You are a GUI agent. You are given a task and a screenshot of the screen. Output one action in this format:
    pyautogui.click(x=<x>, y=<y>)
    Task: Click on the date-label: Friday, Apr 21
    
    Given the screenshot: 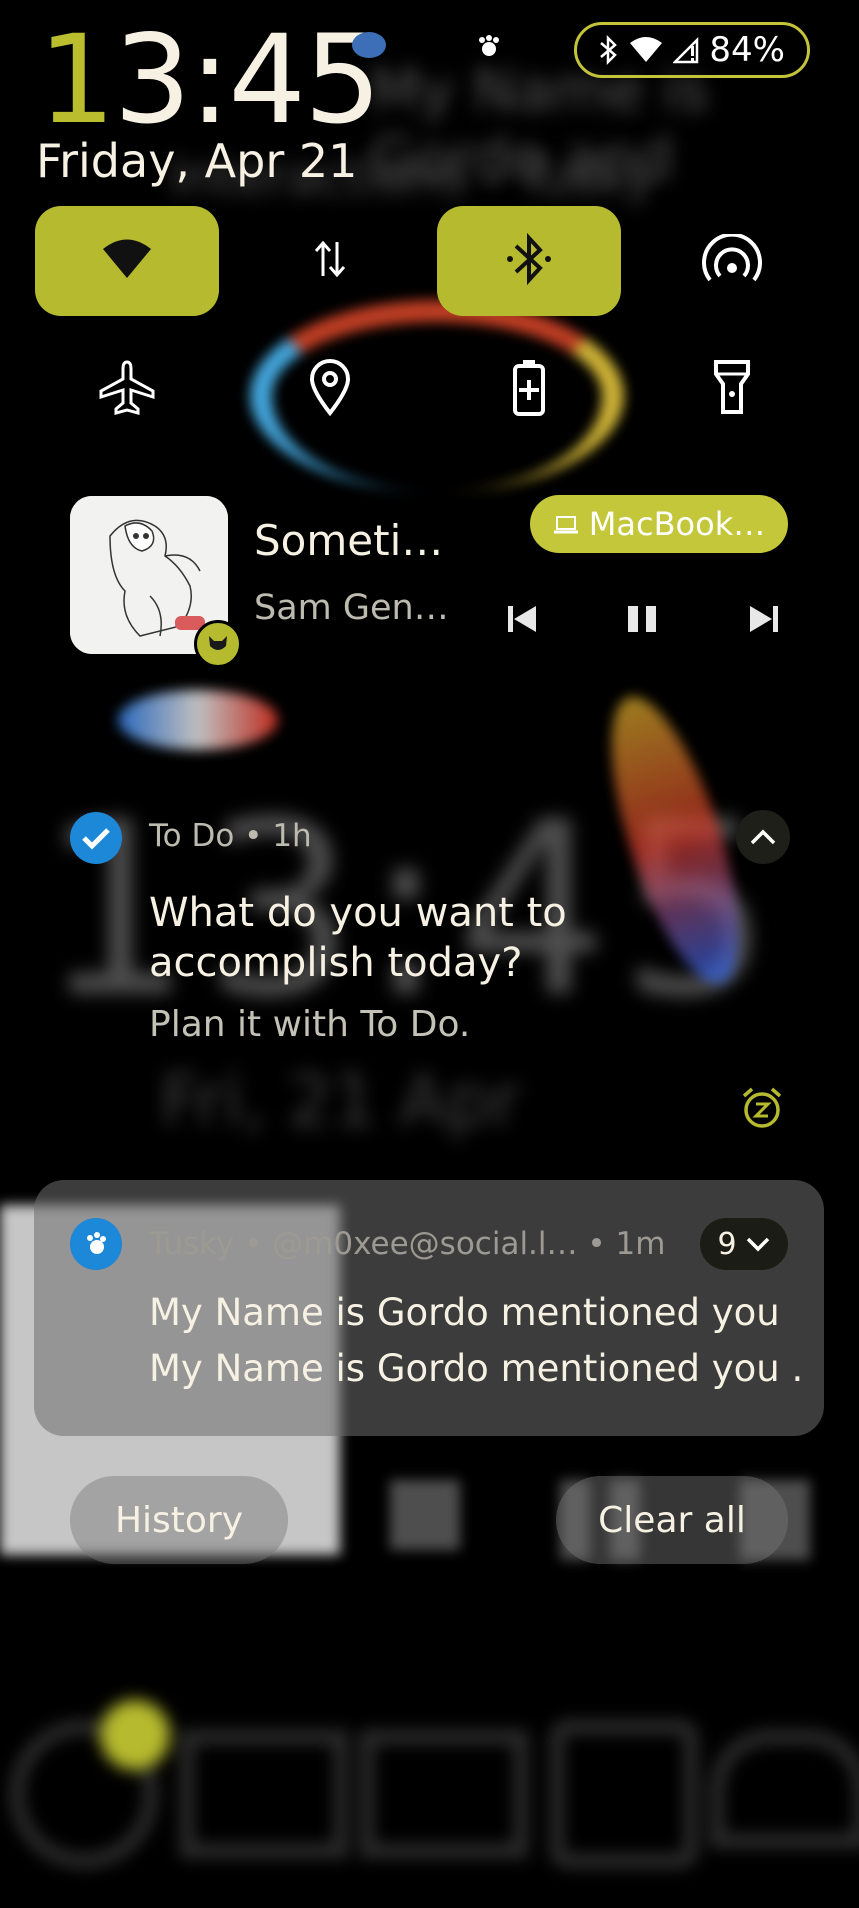 What is the action you would take?
    pyautogui.click(x=197, y=161)
    